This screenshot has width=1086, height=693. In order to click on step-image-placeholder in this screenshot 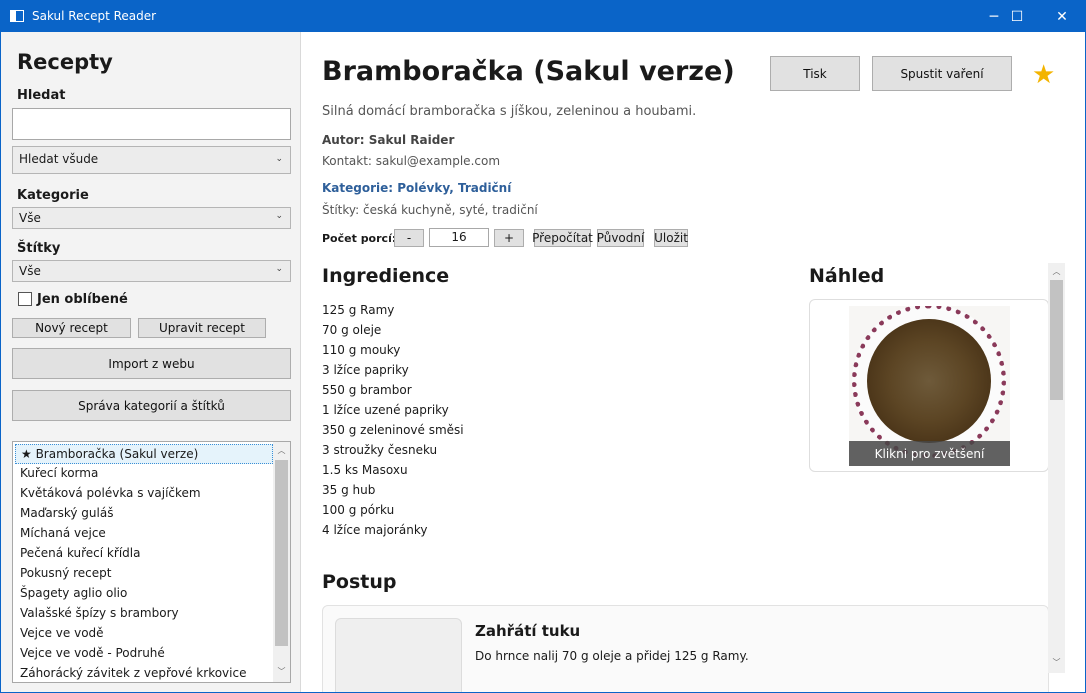, I will do `click(398, 655)`.